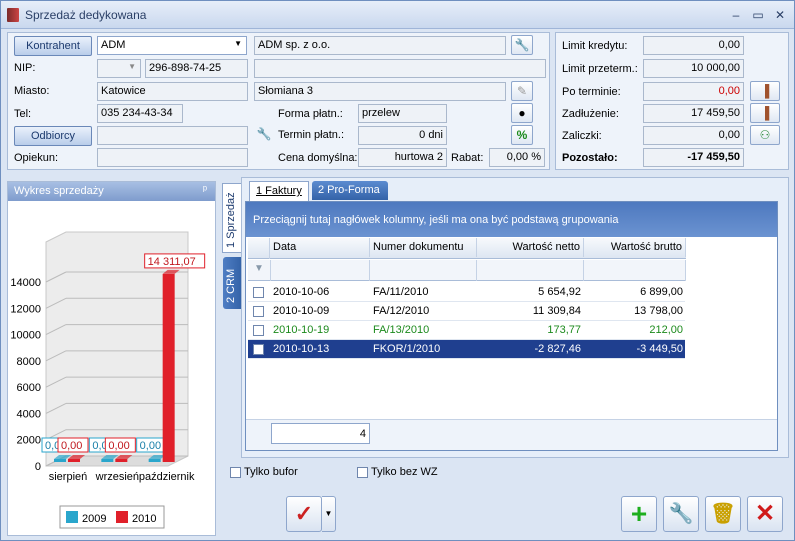 This screenshot has height=541, width=795. What do you see at coordinates (259, 268) in the screenshot?
I see `filter-icon: ▼` at bounding box center [259, 268].